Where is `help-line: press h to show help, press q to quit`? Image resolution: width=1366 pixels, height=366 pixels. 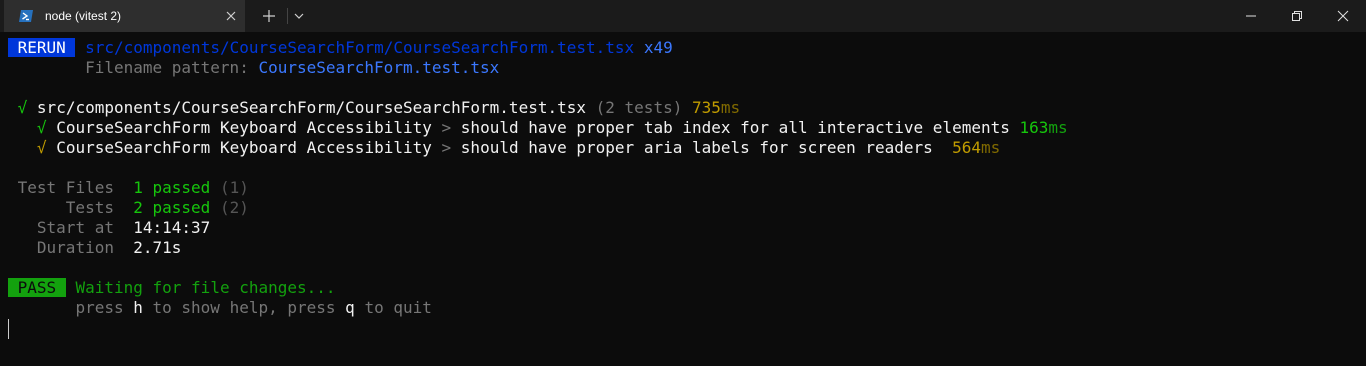 help-line: press h to show help, press q to quit is located at coordinates (220, 308).